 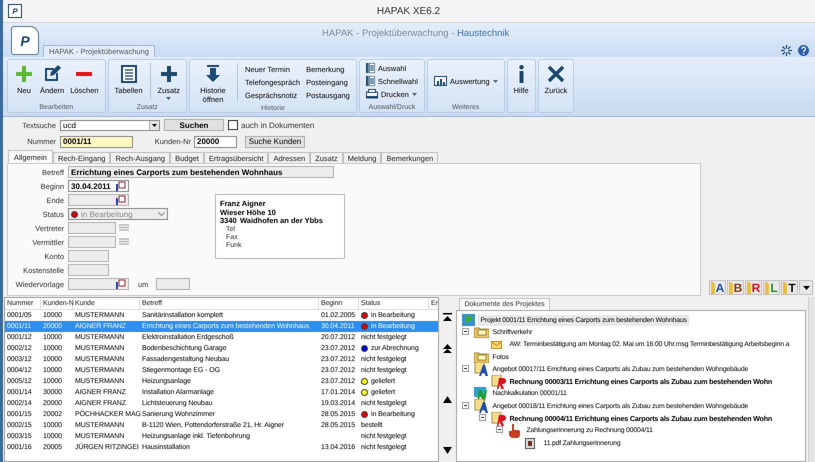 What do you see at coordinates (469, 320) in the screenshot?
I see `project-icon` at bounding box center [469, 320].